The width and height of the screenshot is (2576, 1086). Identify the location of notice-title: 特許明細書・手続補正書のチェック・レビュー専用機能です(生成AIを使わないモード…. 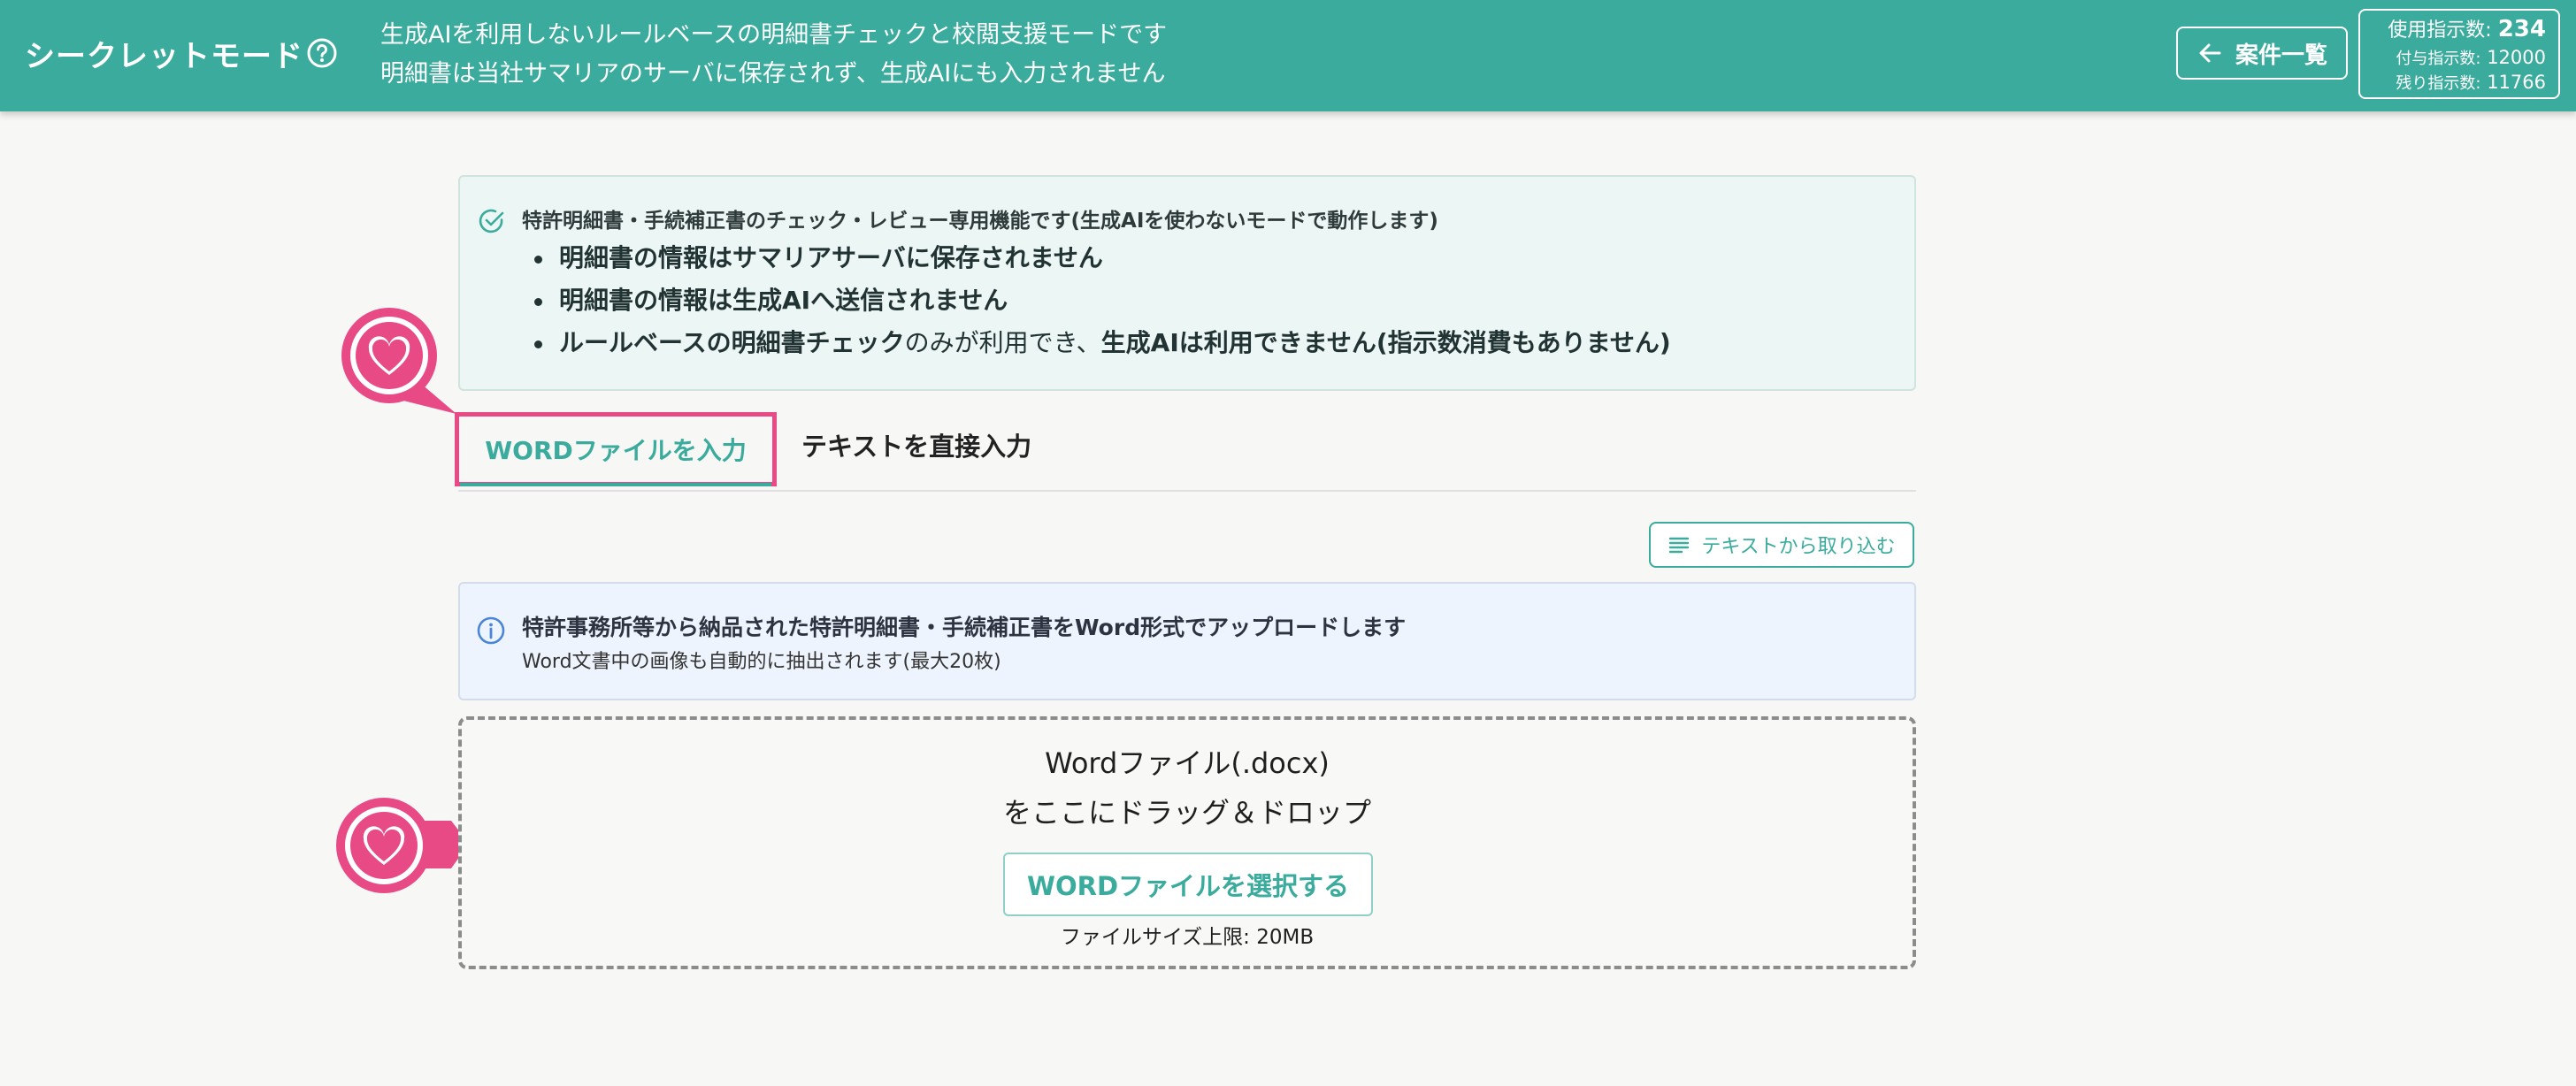
(980, 221).